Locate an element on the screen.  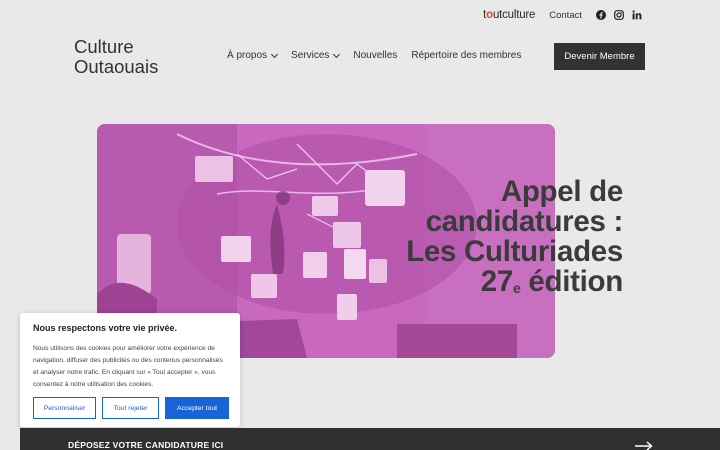
linkedin-icon is located at coordinates (637, 15).